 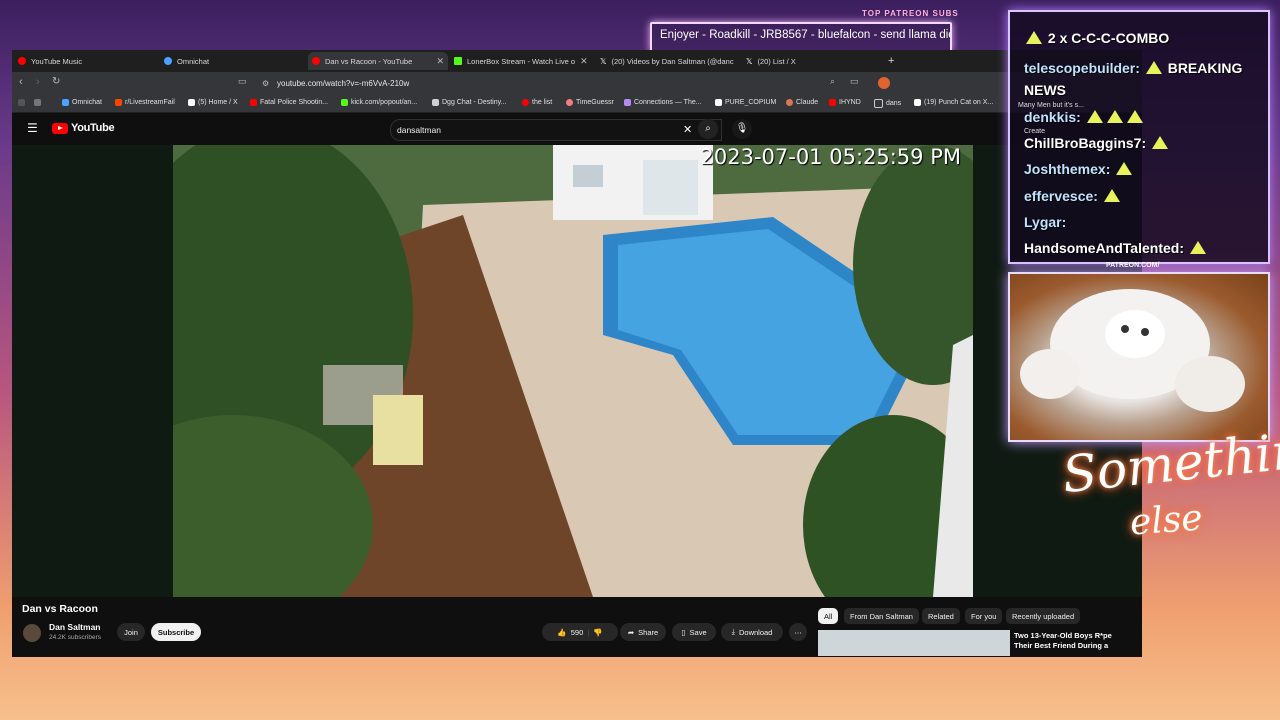 I want to click on kick-icon, so click(x=458, y=61).